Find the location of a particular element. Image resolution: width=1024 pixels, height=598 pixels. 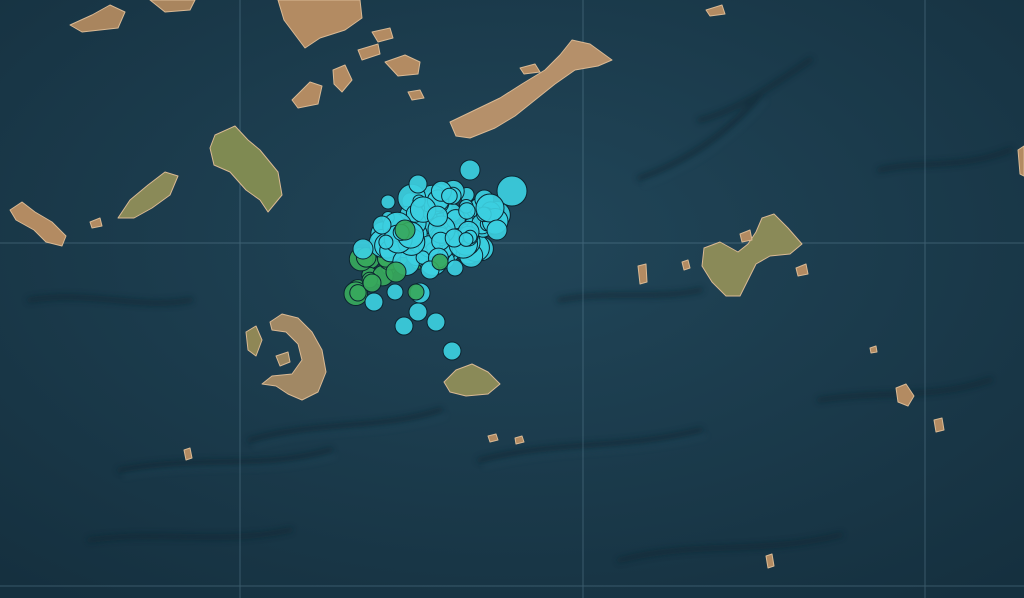

islet-south-west is located at coordinates (188, 454).